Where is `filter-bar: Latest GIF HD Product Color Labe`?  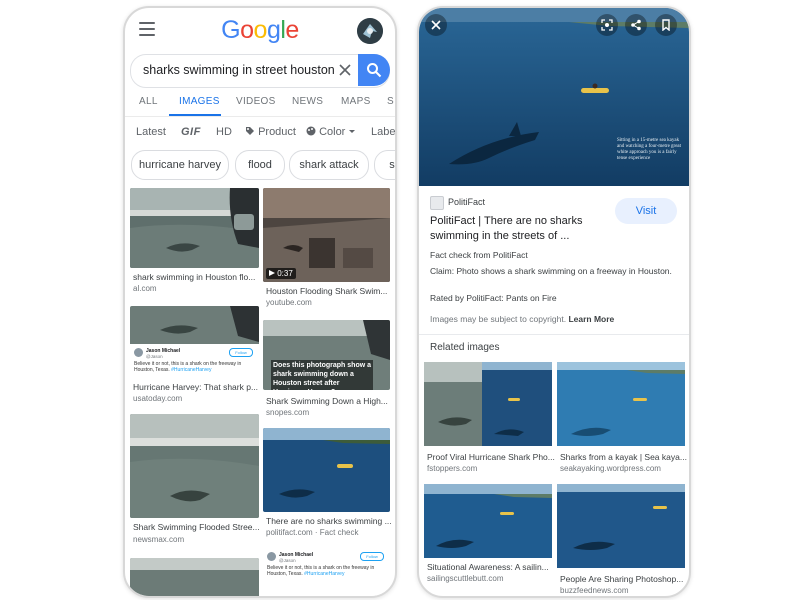 filter-bar: Latest GIF HD Product Color Labe is located at coordinates (260, 133).